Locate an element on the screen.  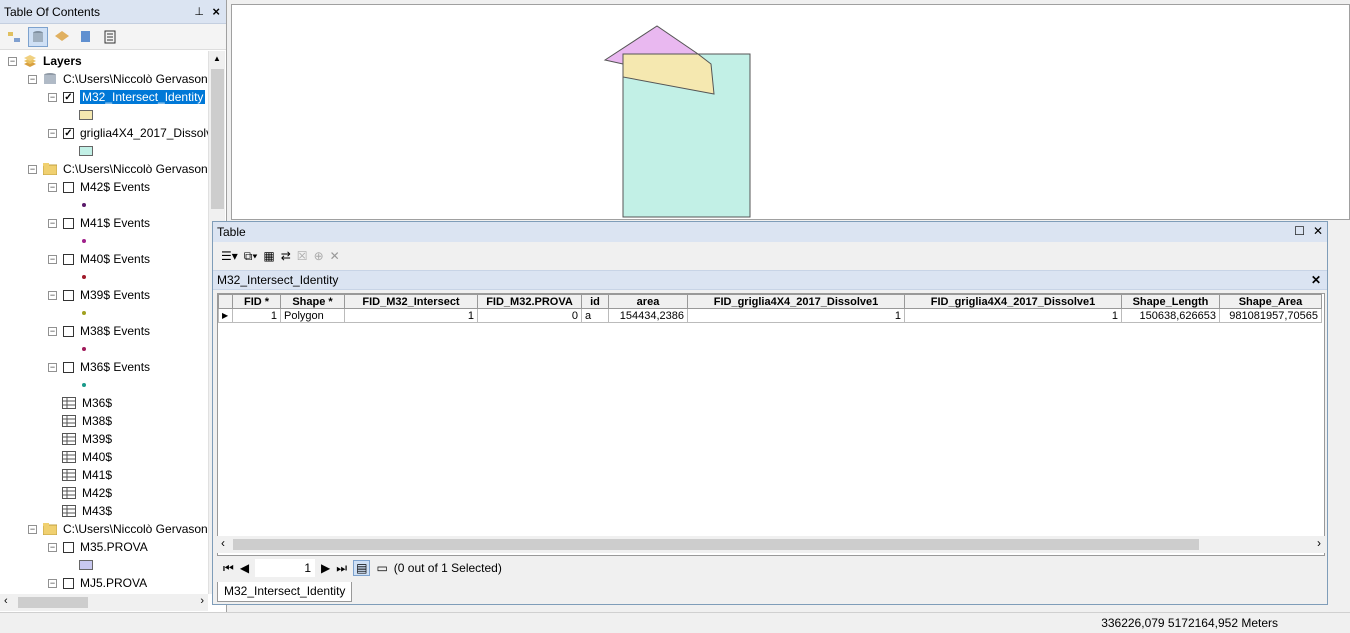
layer-event: − M42$ Events is located at coordinates (99, 187).